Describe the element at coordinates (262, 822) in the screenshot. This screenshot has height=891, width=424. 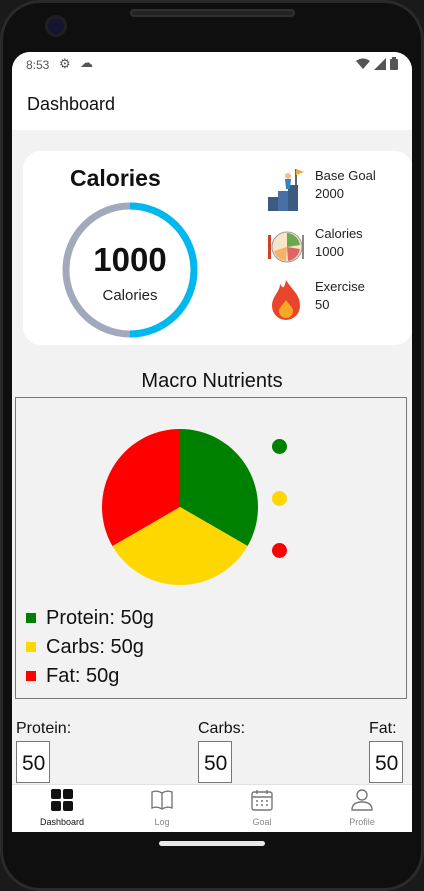
I see `nav-goal-label: Goal` at that location.